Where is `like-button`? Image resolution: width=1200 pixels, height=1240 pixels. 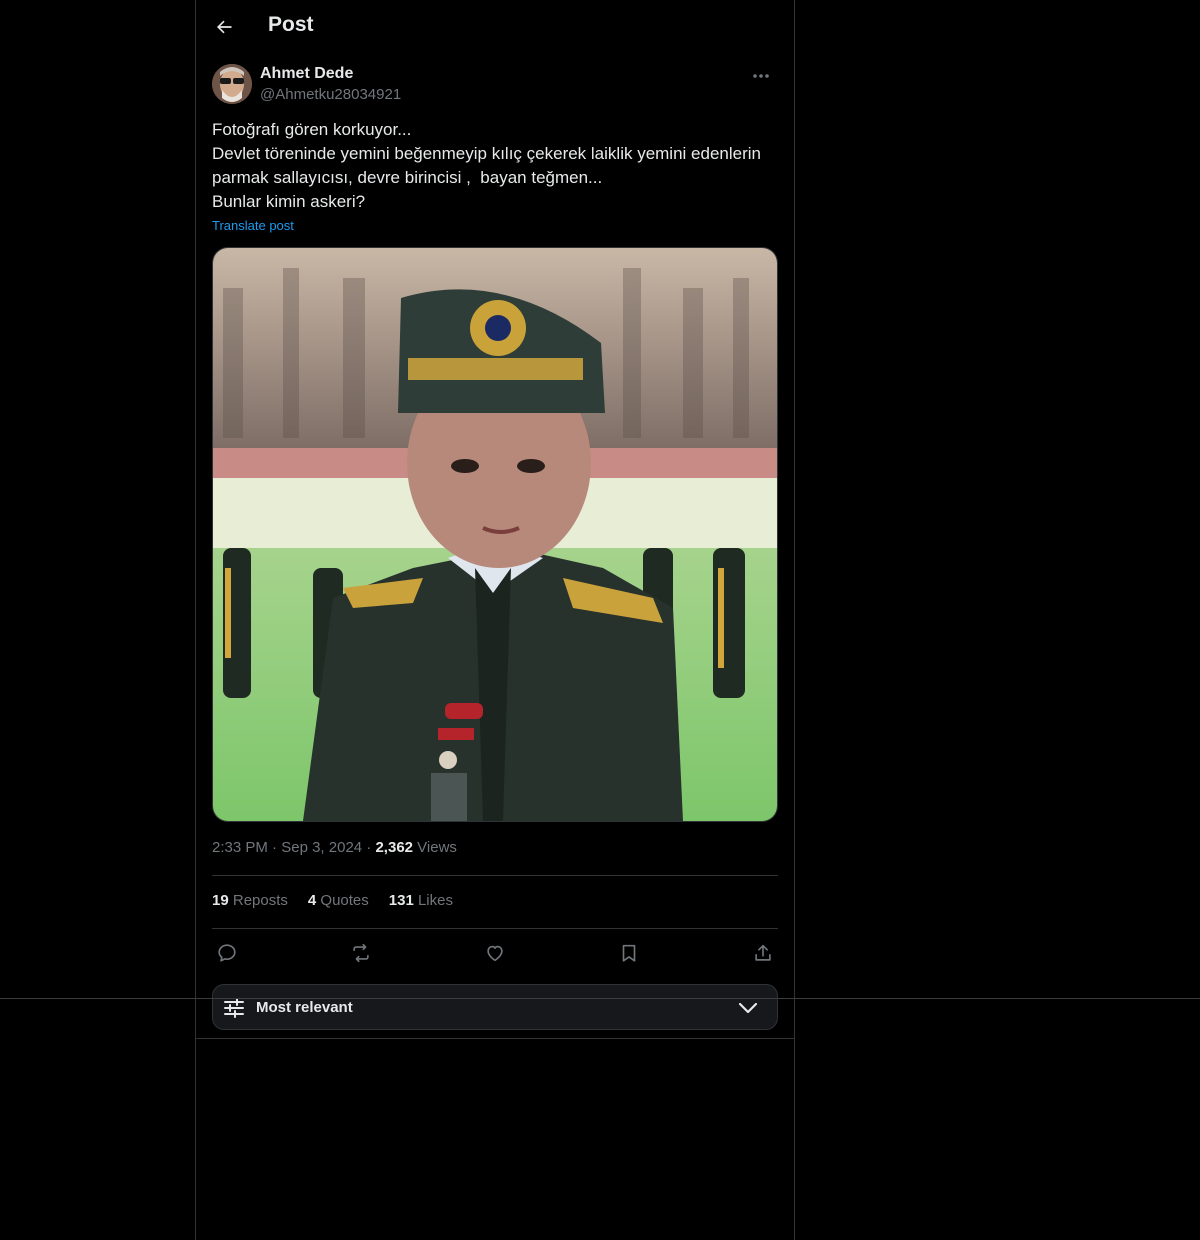
like-button is located at coordinates (495, 953).